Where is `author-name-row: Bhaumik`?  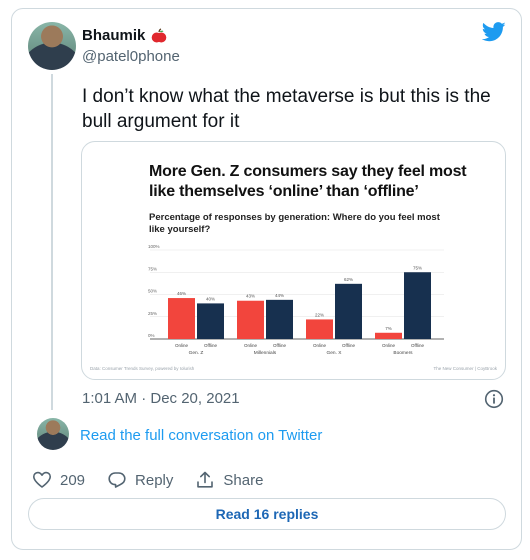
author-name-row: Bhaumik is located at coordinates (124, 35).